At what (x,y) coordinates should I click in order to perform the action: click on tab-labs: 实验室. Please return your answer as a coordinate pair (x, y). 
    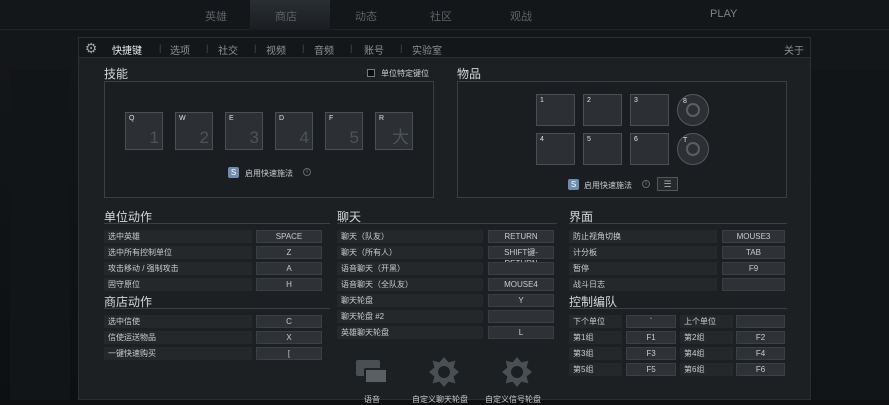
    Looking at the image, I should click on (427, 49).